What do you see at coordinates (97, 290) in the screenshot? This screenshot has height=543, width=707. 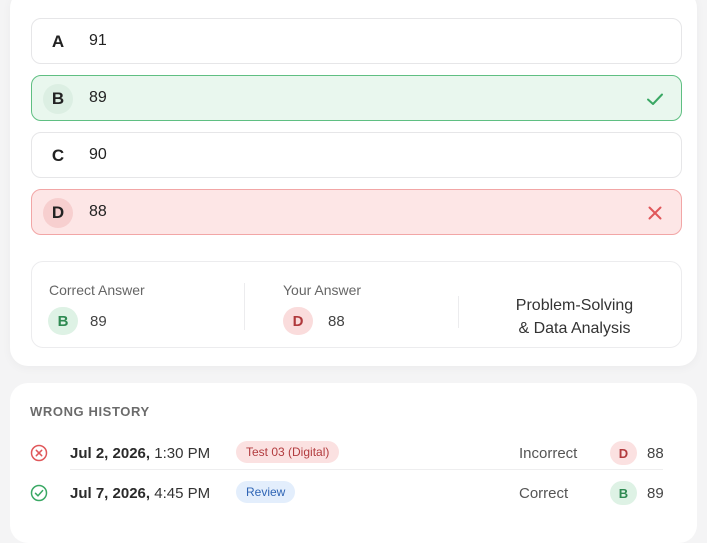 I see `correct-answer-label: Correct Answer` at bounding box center [97, 290].